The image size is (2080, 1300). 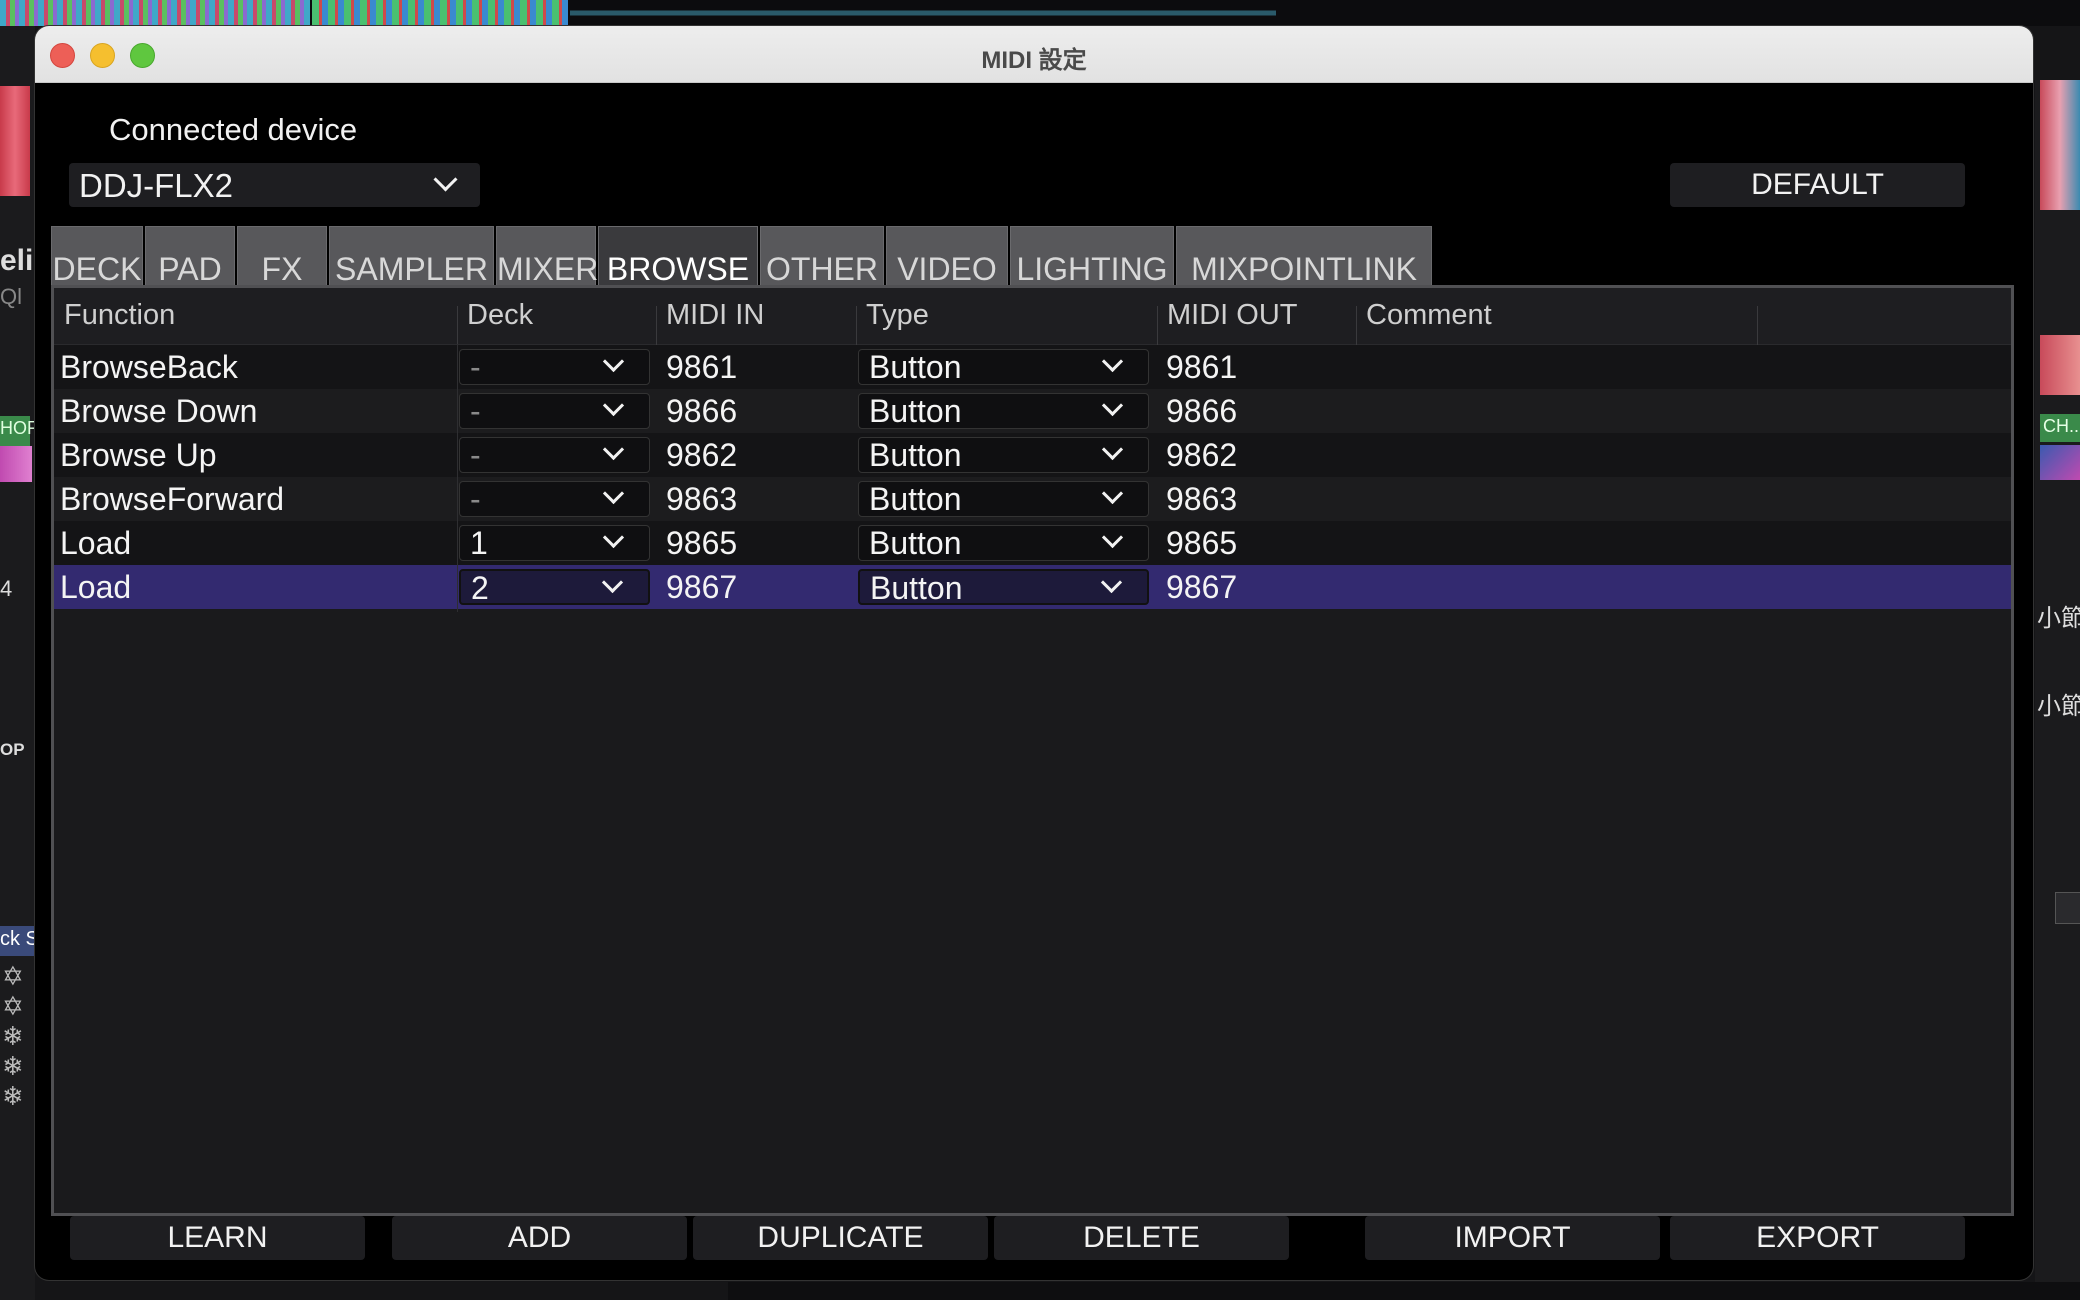 I want to click on bg-text: 4, so click(x=6, y=588).